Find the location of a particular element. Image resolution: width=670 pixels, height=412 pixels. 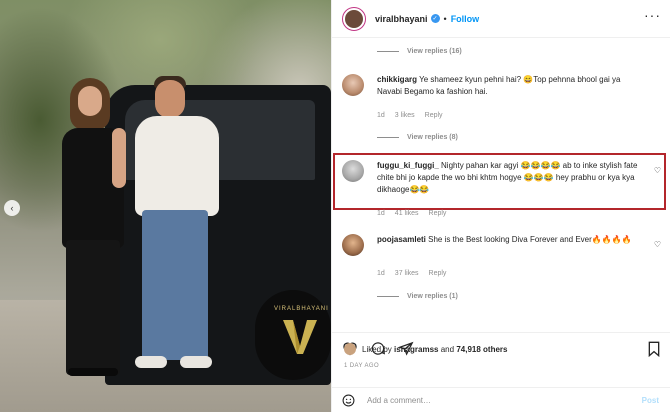

comment-meta: 1d 41 likes Reply is located at coordinates (412, 213).